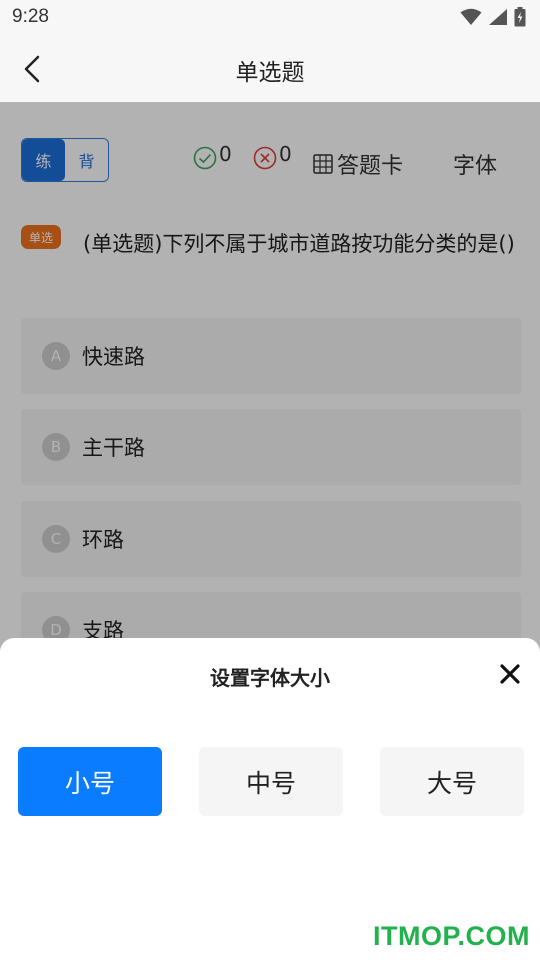 Image resolution: width=540 pixels, height=960 pixels. I want to click on battery-icon, so click(520, 17).